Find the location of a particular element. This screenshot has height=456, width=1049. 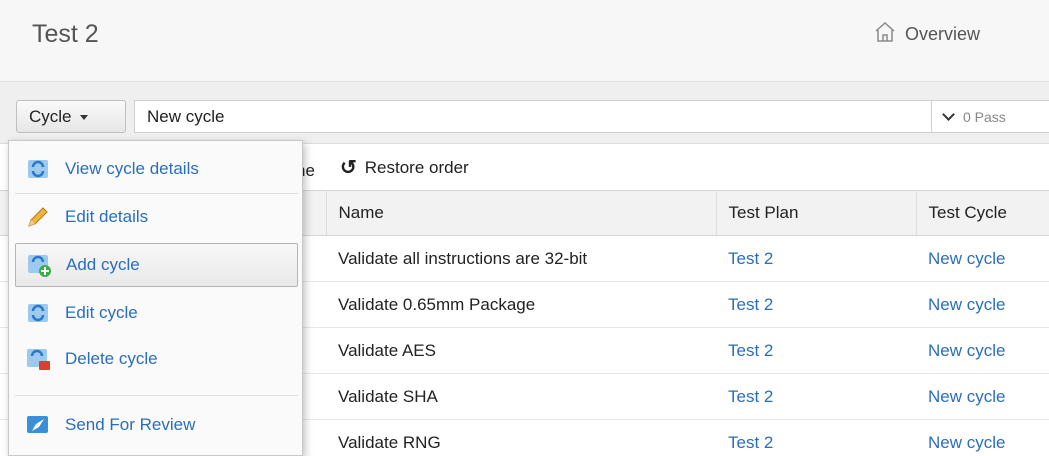

menu-item-send-for-review: Send For Review is located at coordinates (156, 425).